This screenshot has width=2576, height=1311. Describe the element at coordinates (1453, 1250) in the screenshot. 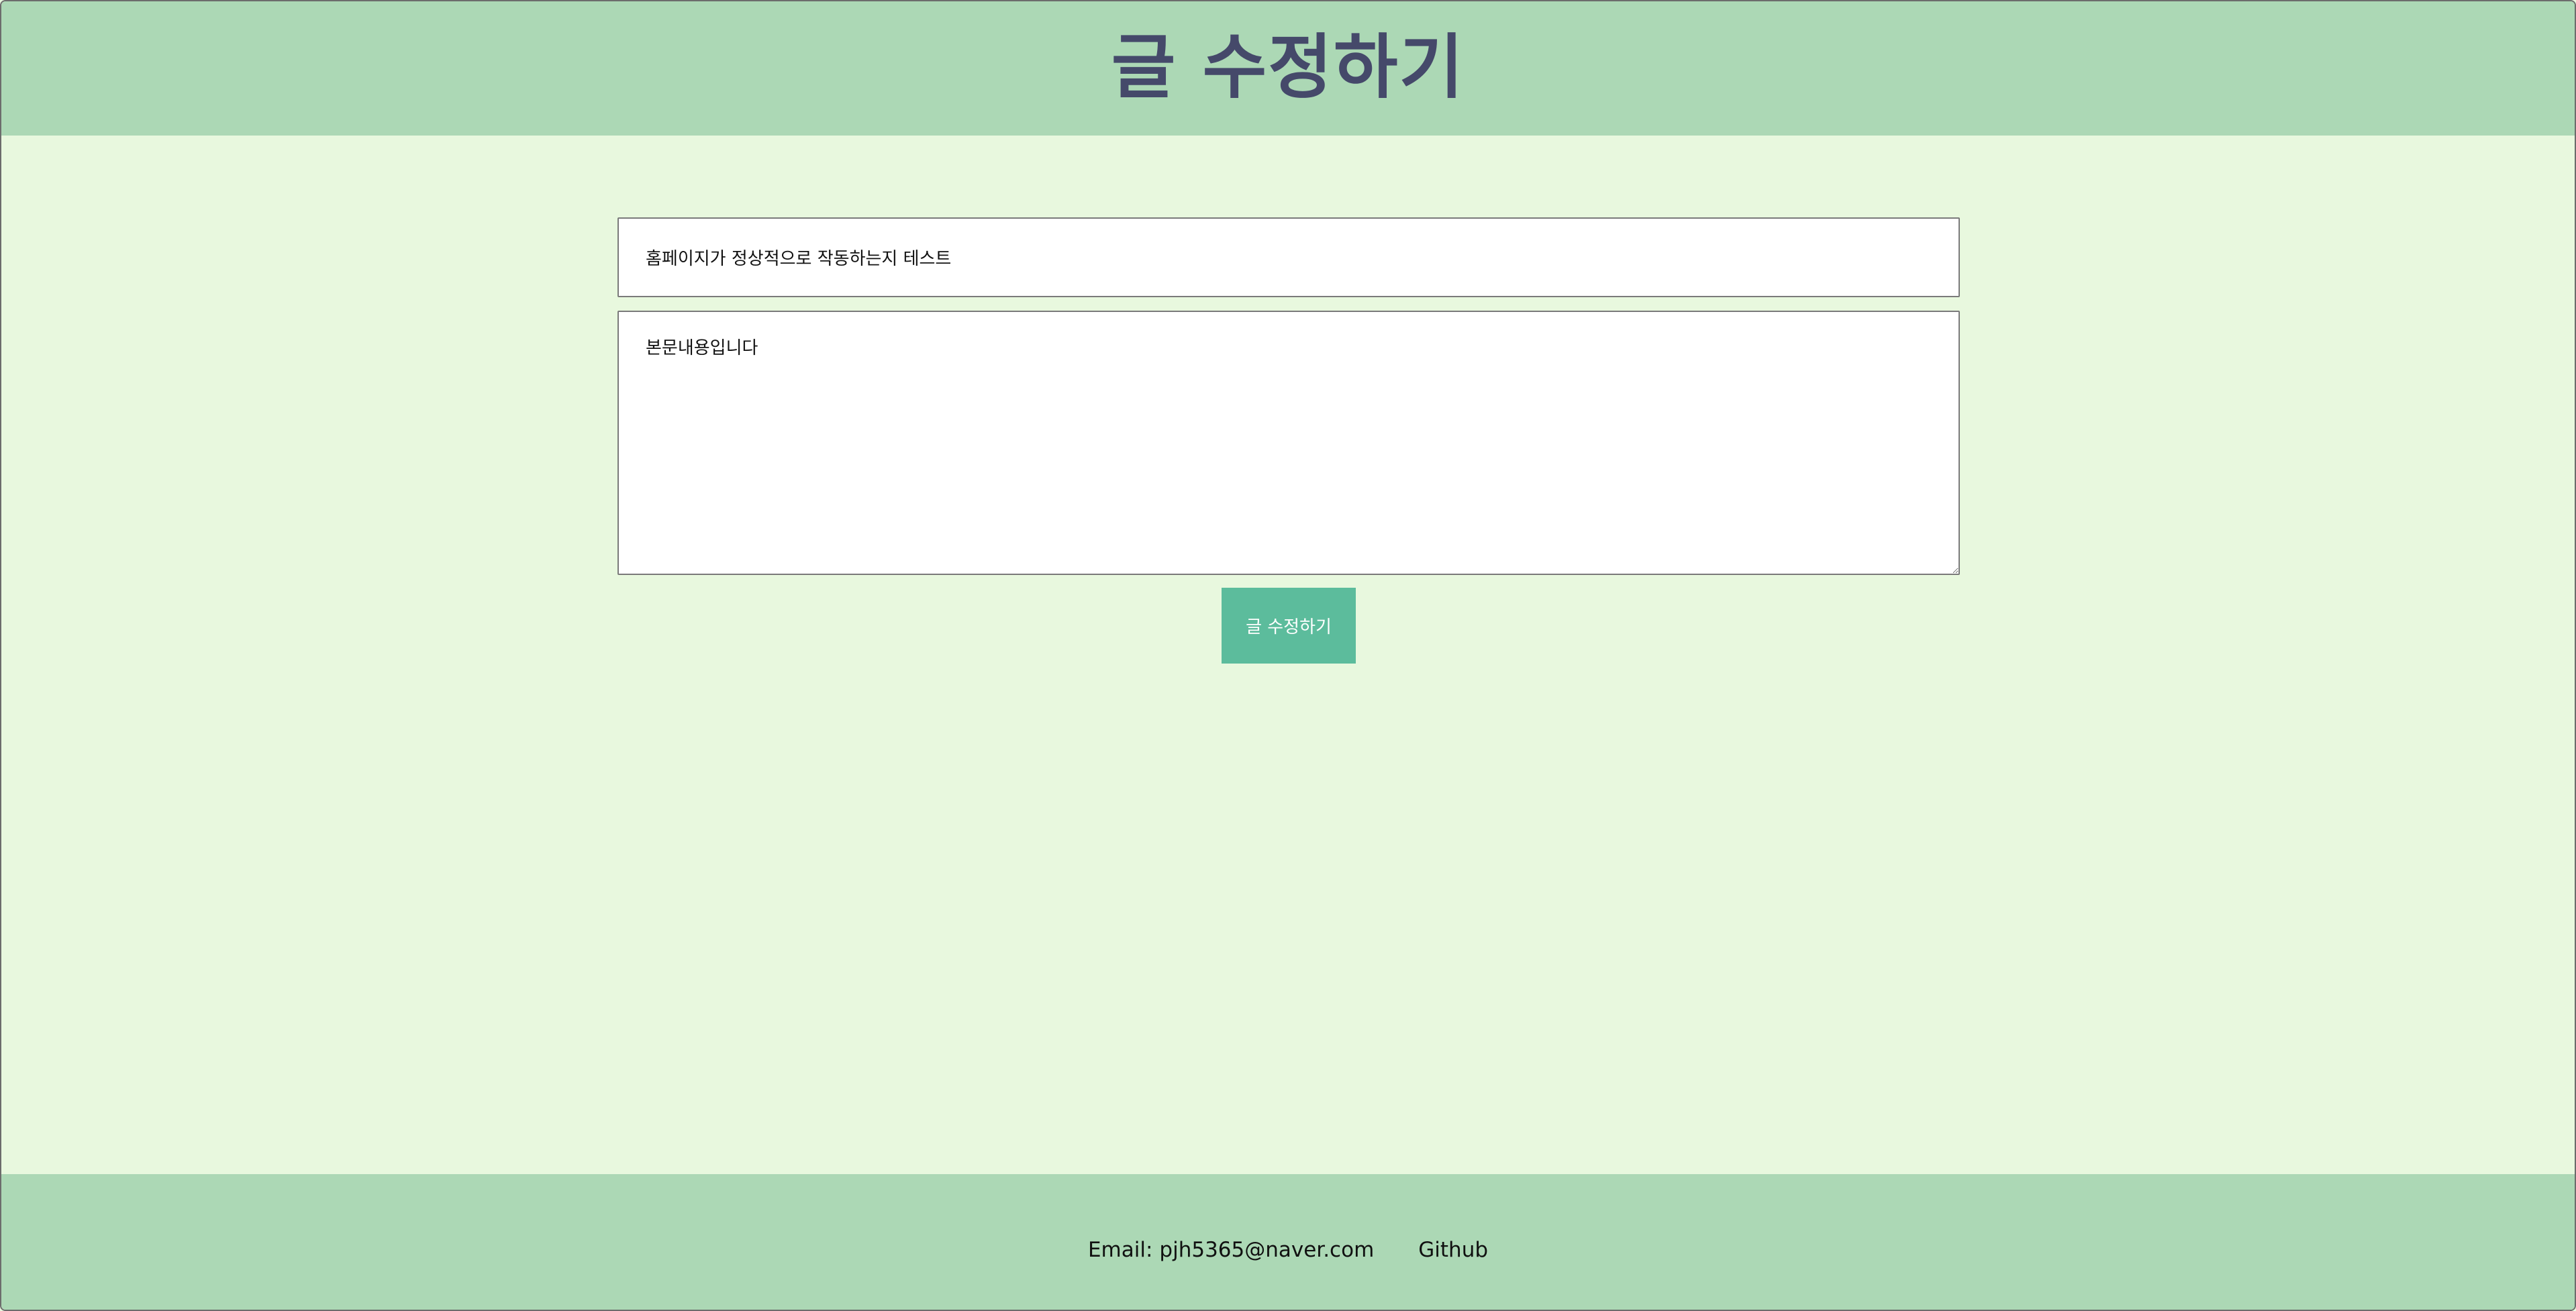

I see `github-link: Github` at that location.